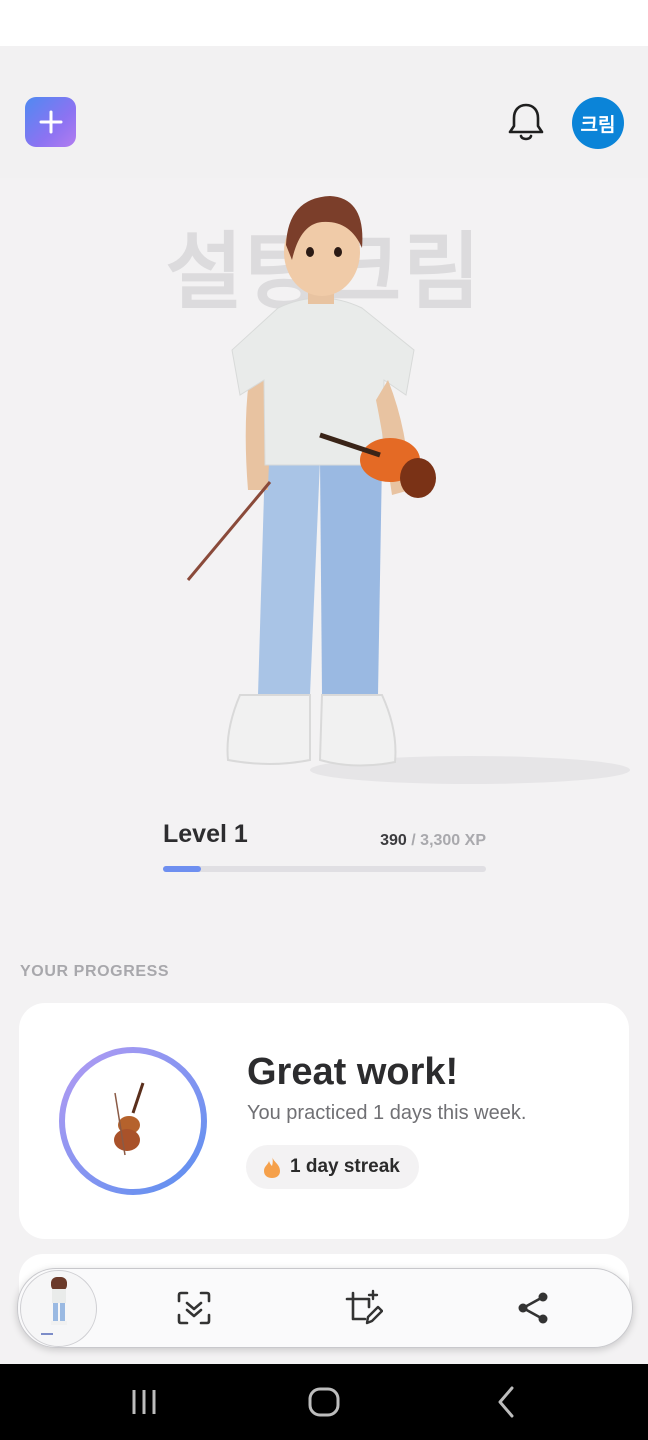  I want to click on profile-avatar: 크림, so click(598, 123).